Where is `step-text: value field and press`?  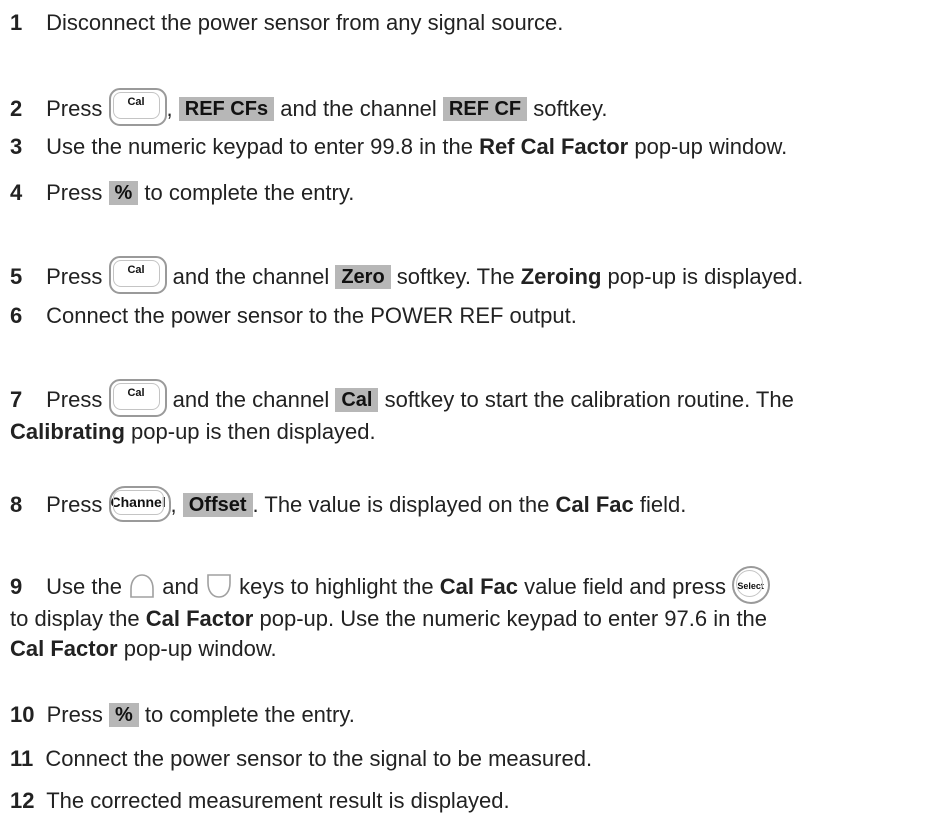 step-text: value field and press is located at coordinates (625, 586).